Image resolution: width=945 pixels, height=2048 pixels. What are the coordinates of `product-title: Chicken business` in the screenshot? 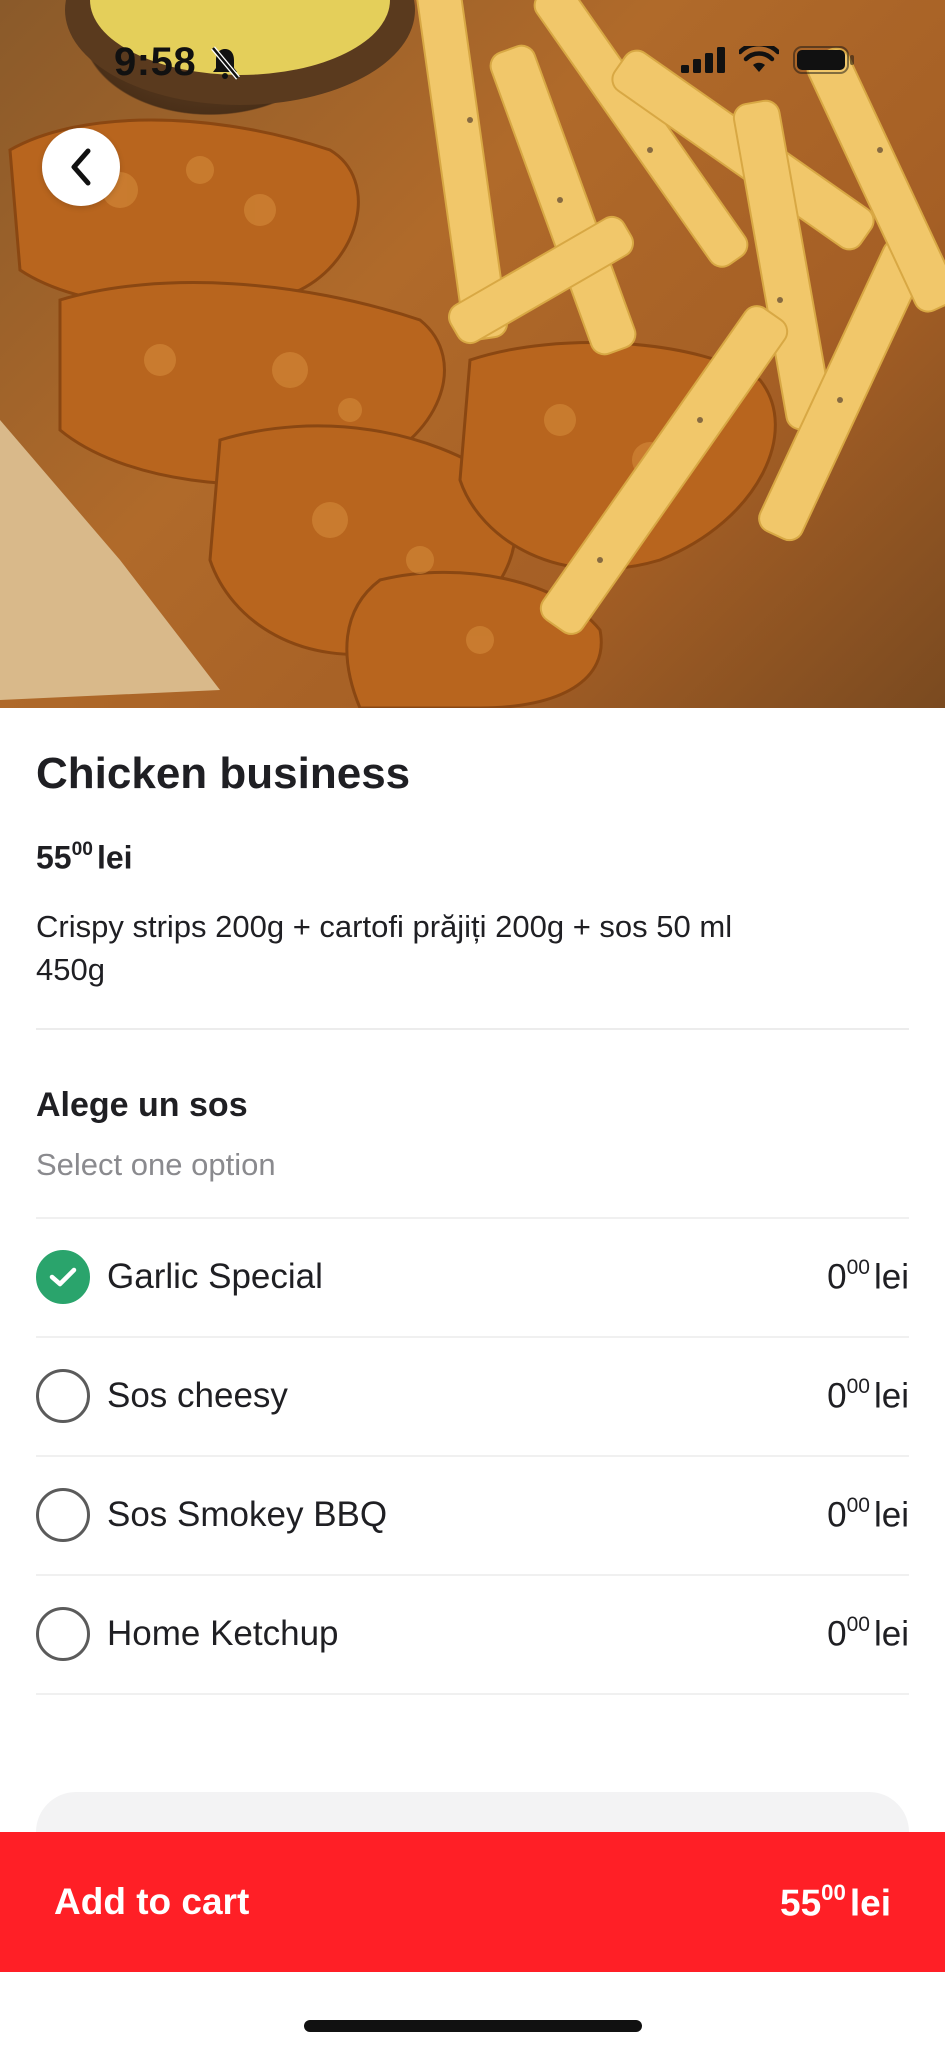 It's located at (223, 773).